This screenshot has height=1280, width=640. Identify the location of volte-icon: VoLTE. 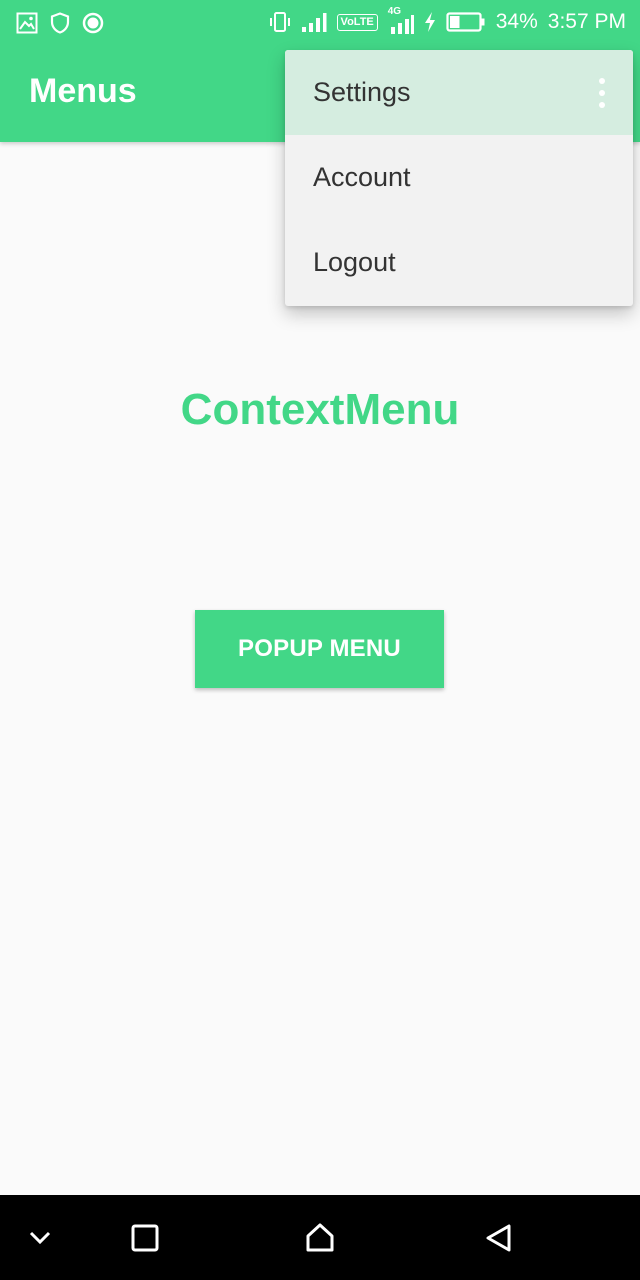
(357, 22).